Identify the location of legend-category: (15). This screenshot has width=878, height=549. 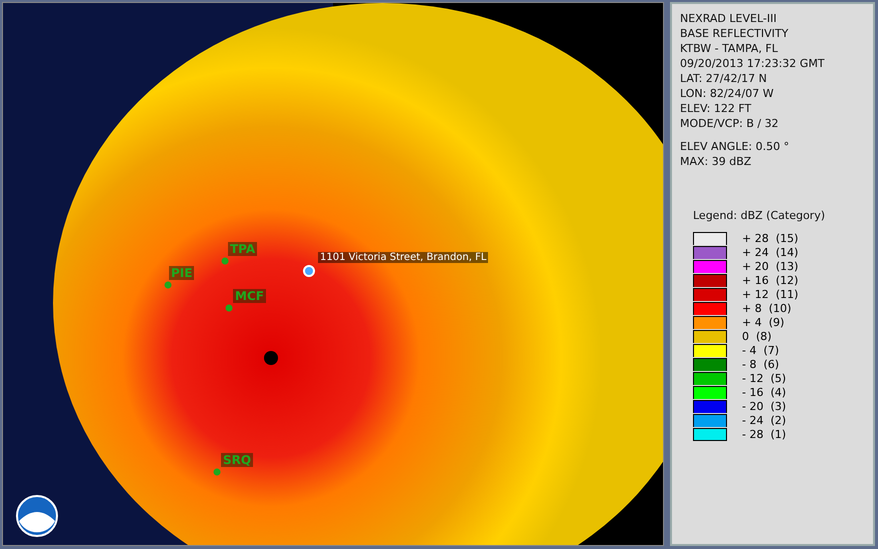
(787, 238).